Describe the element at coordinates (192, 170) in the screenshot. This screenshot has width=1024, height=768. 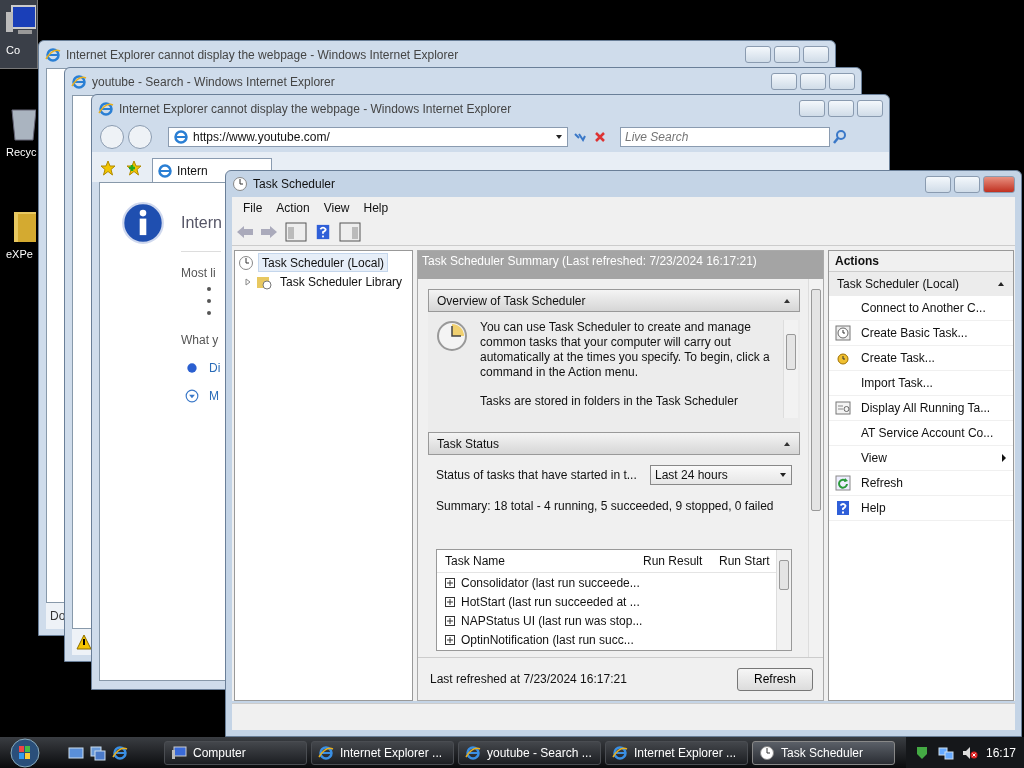
I see `browser-tab: Intern` at that location.